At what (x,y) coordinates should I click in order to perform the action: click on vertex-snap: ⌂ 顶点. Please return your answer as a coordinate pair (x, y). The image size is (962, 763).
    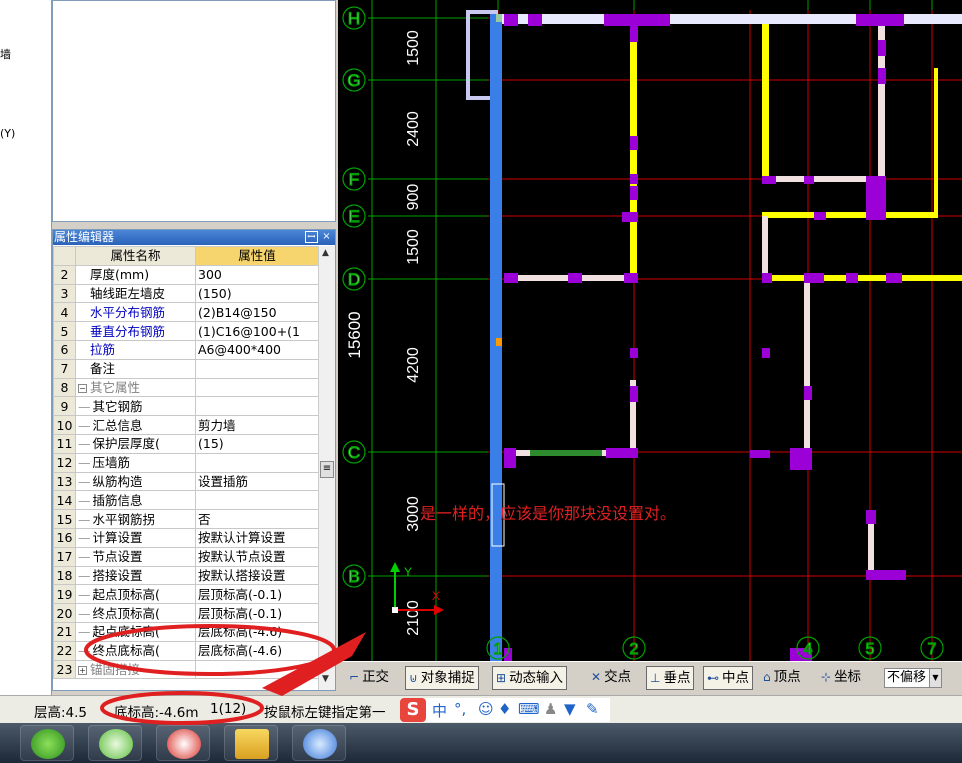
    Looking at the image, I should click on (782, 678).